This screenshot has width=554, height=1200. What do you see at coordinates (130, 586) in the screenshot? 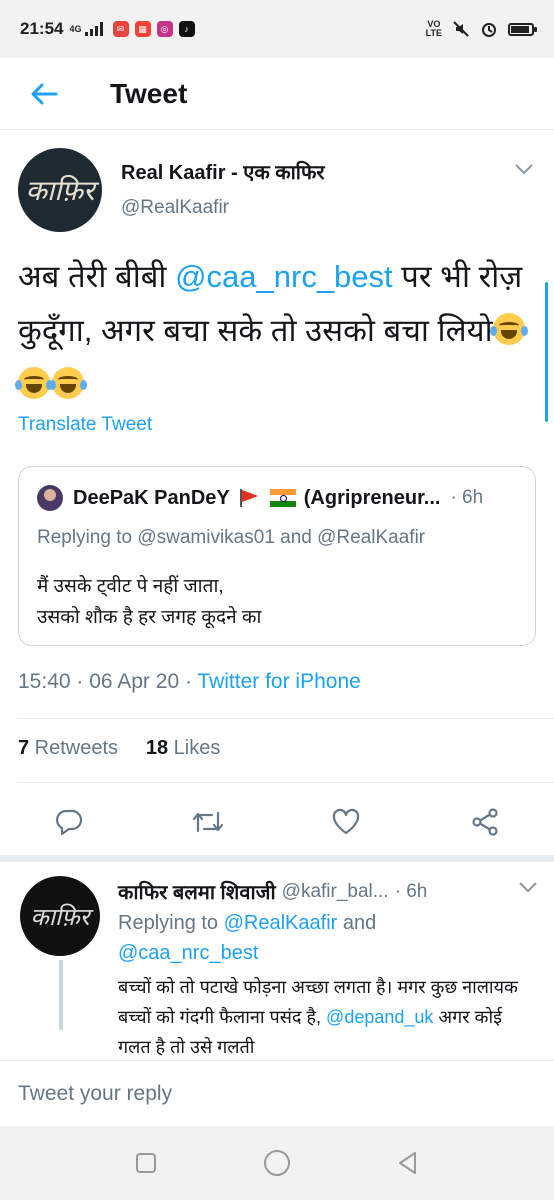
I see `quote-text-line: मैं उसके ट्वीट पे नहीं जाता,` at bounding box center [130, 586].